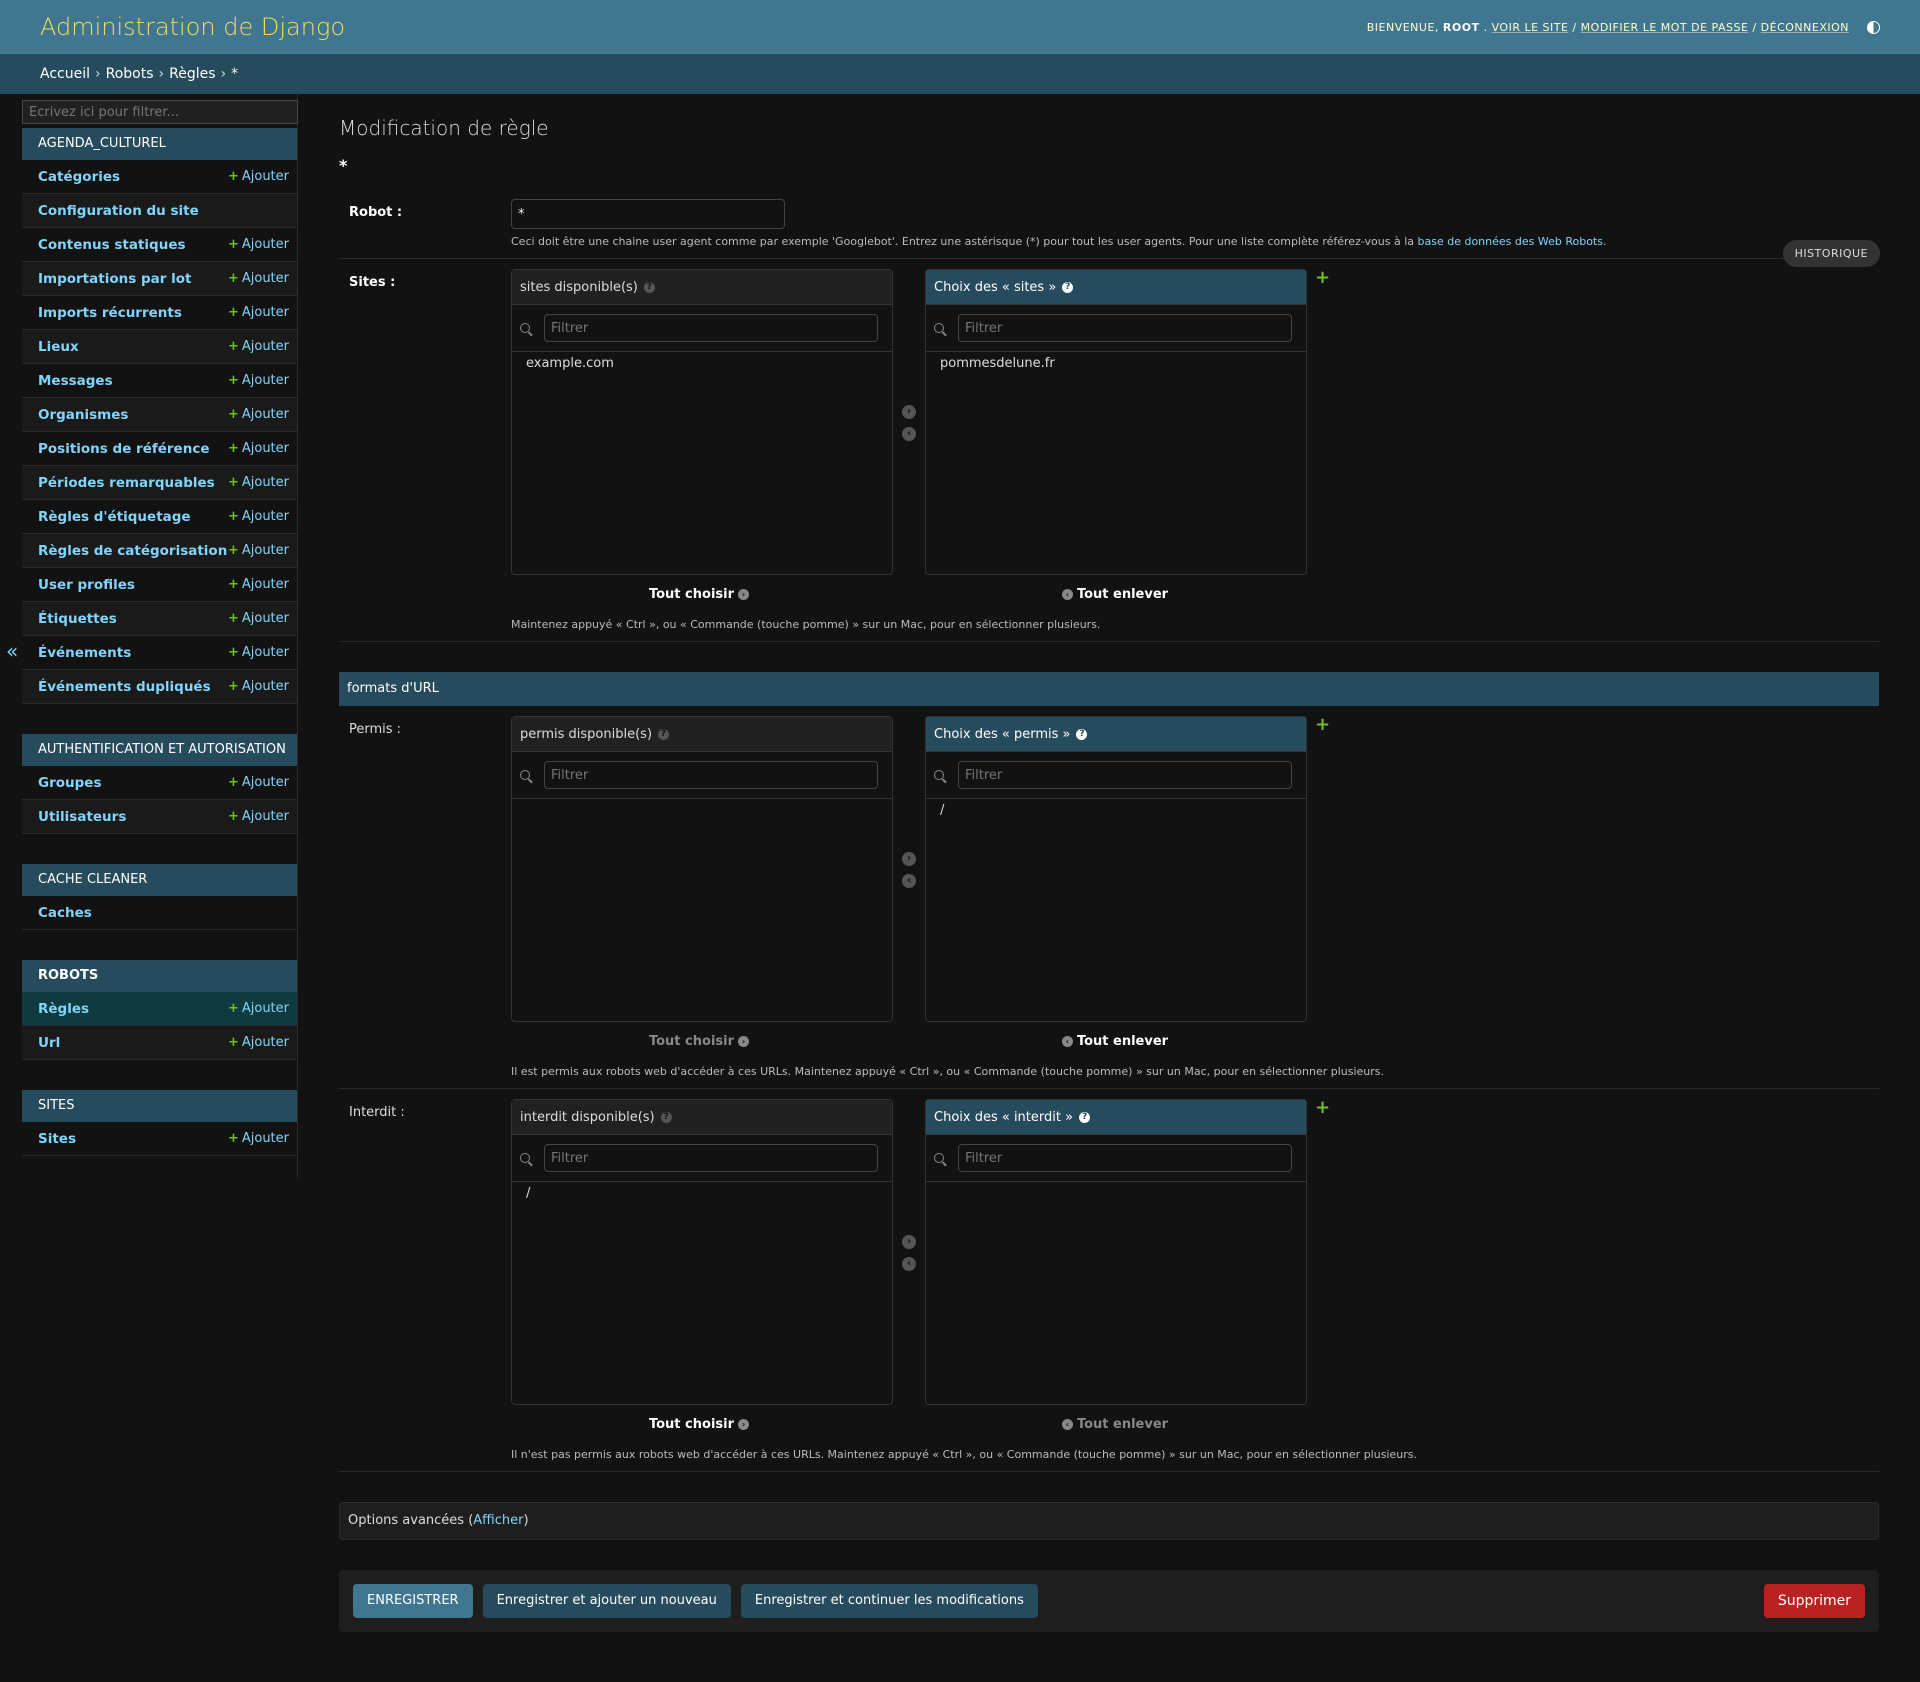 This screenshot has height=1682, width=1920. I want to click on sites-available-list: example.com, so click(702, 463).